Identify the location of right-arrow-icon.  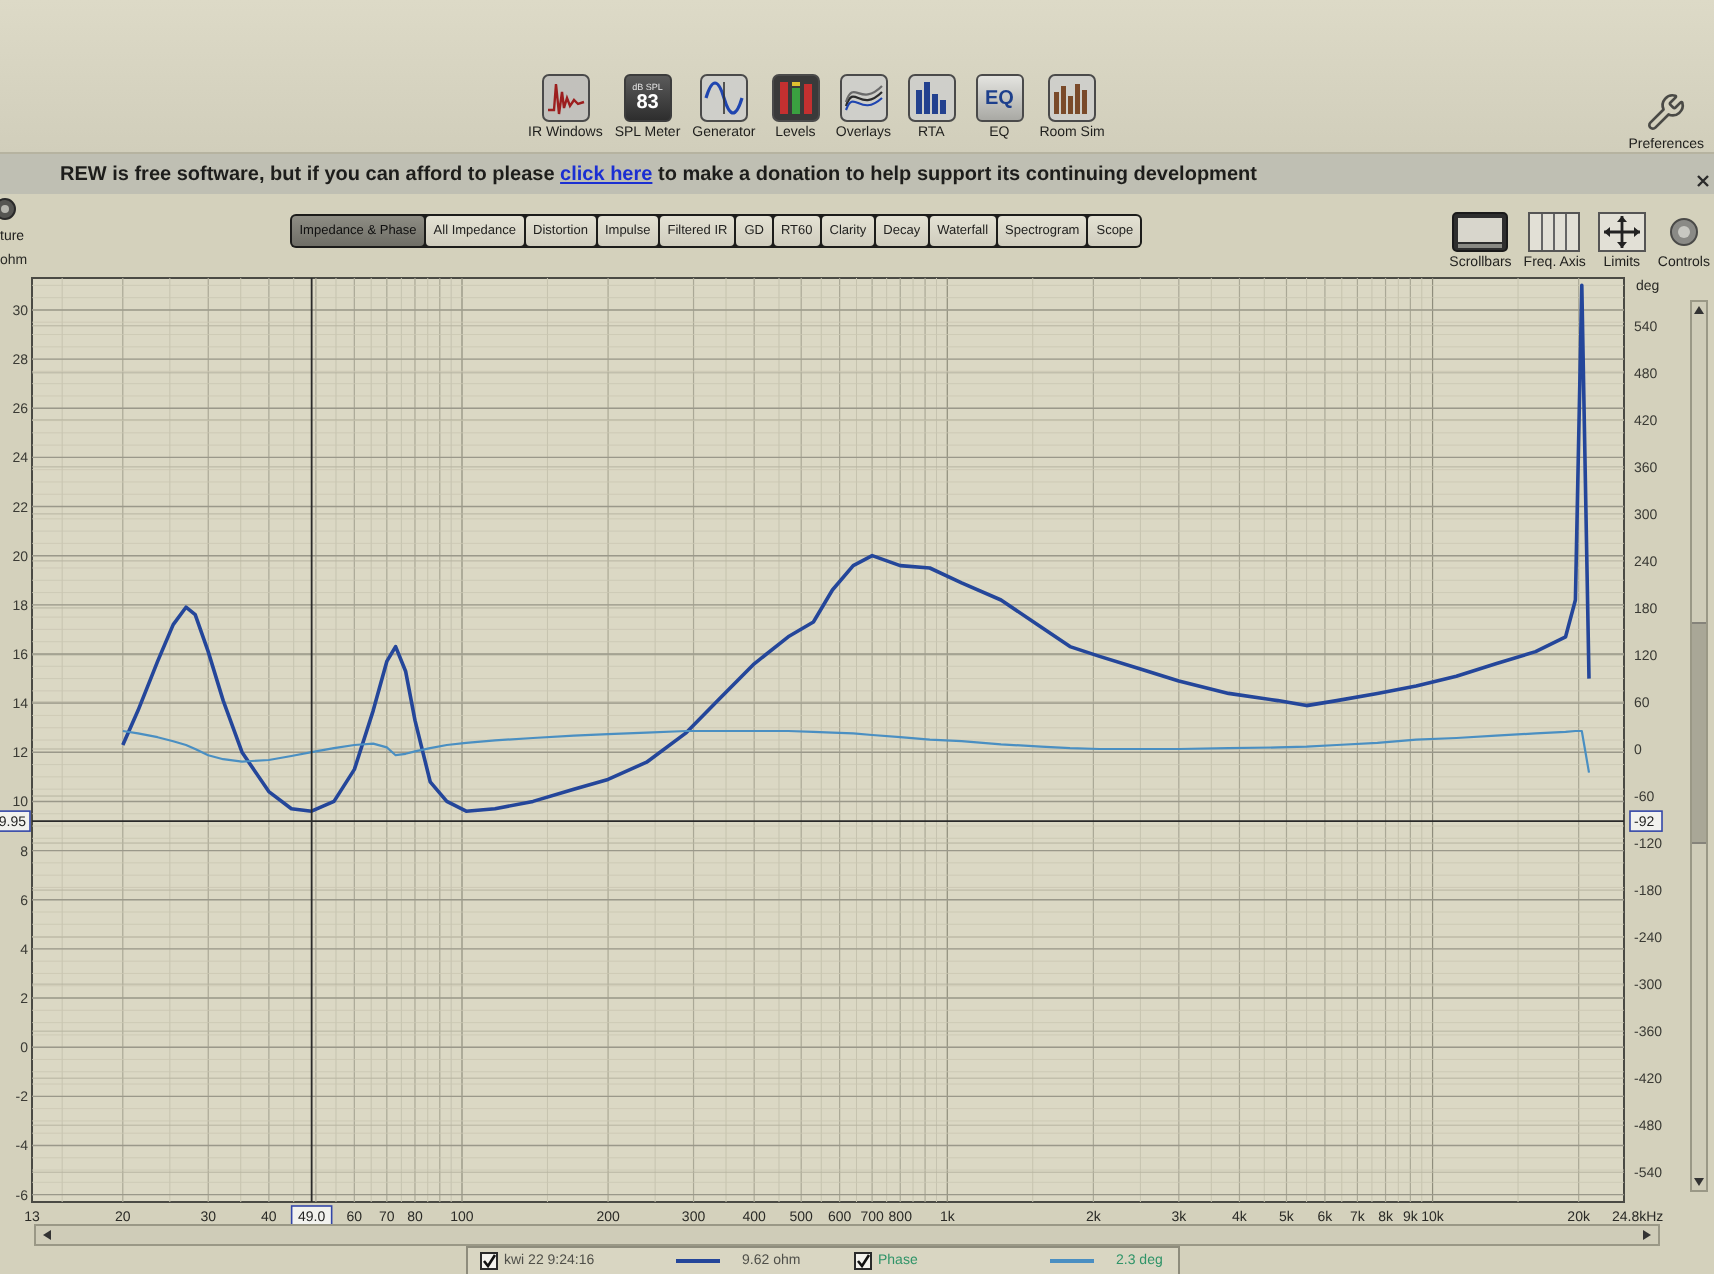
(1647, 1235).